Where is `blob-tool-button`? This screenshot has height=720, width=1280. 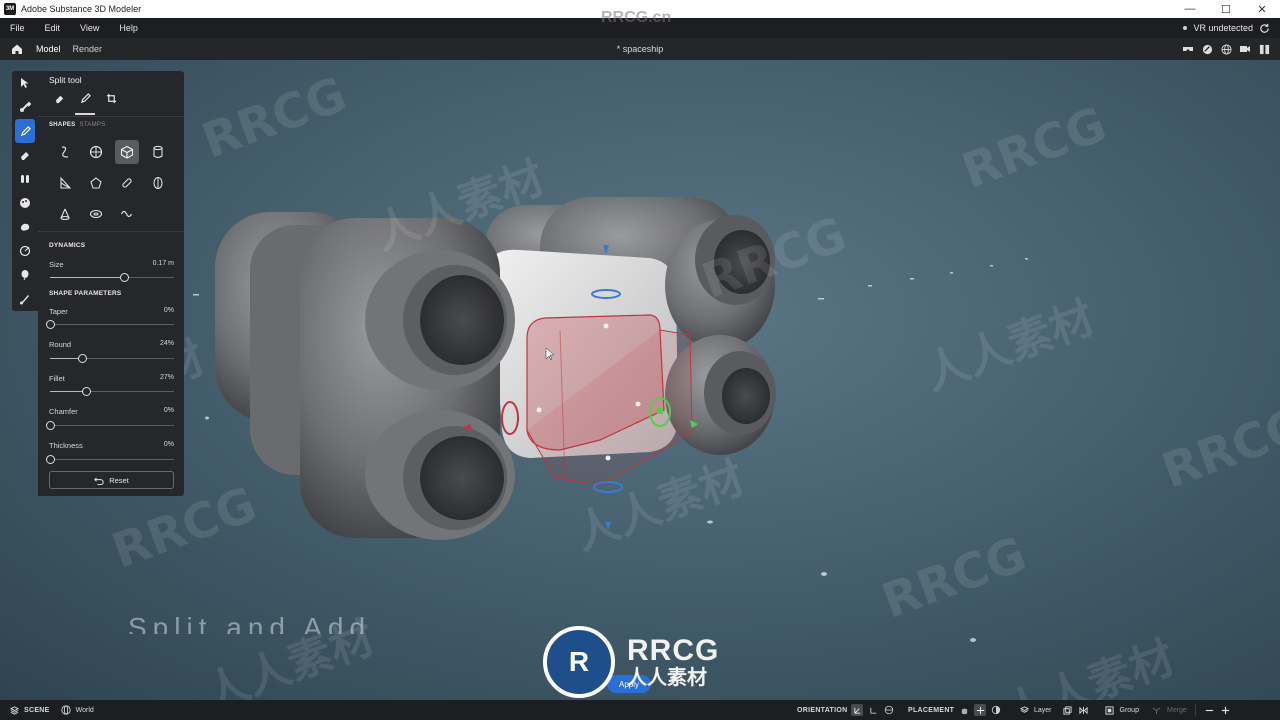
blob-tool-button is located at coordinates (25, 227).